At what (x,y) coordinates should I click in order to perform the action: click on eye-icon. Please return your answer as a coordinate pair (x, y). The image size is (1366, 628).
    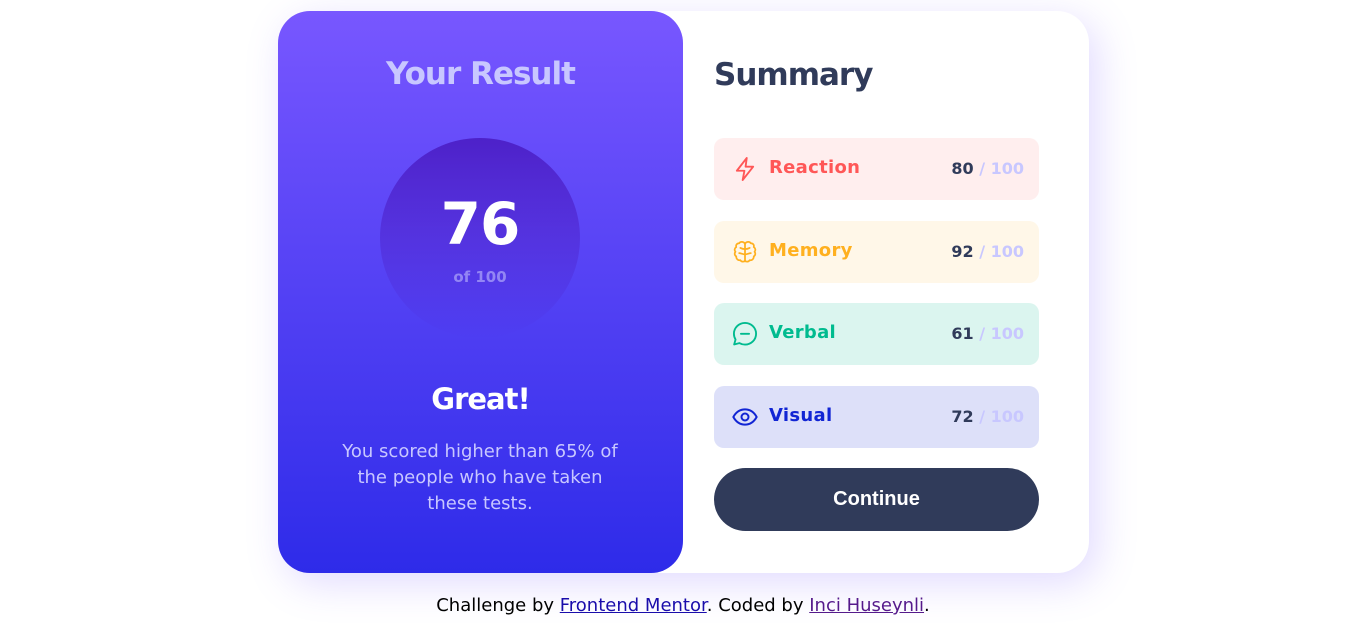
    Looking at the image, I should click on (745, 417).